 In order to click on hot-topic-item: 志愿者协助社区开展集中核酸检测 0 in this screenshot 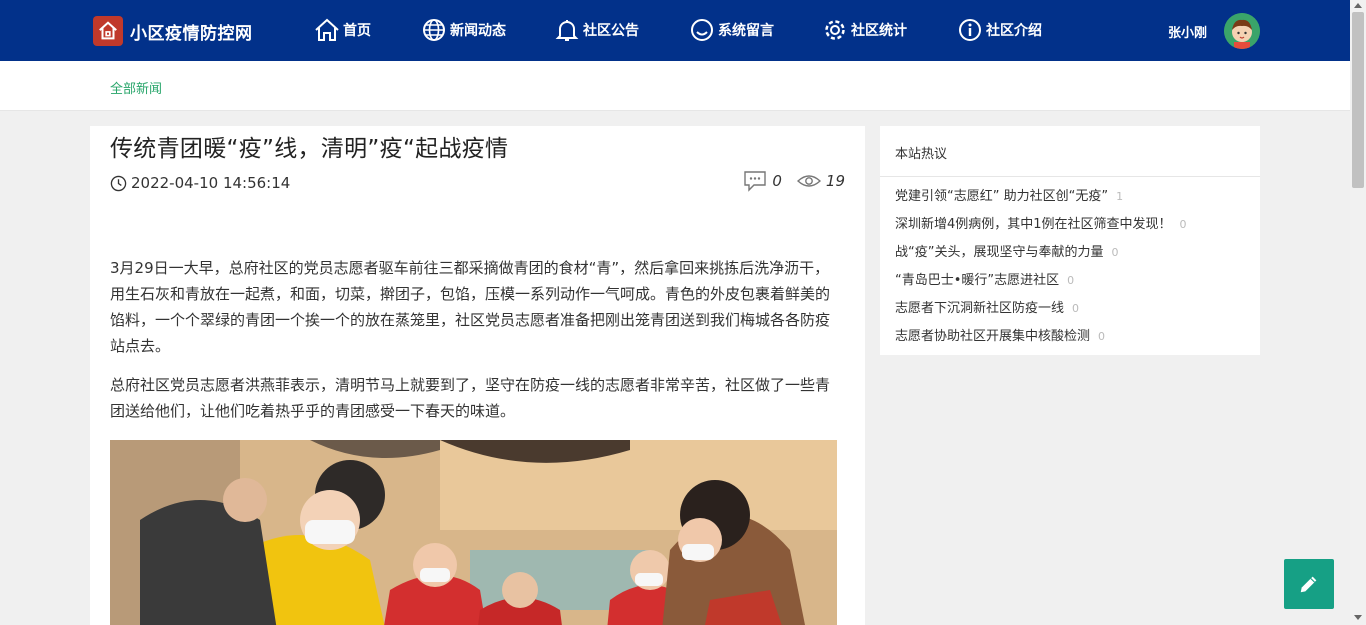, I will do `click(1070, 337)`.